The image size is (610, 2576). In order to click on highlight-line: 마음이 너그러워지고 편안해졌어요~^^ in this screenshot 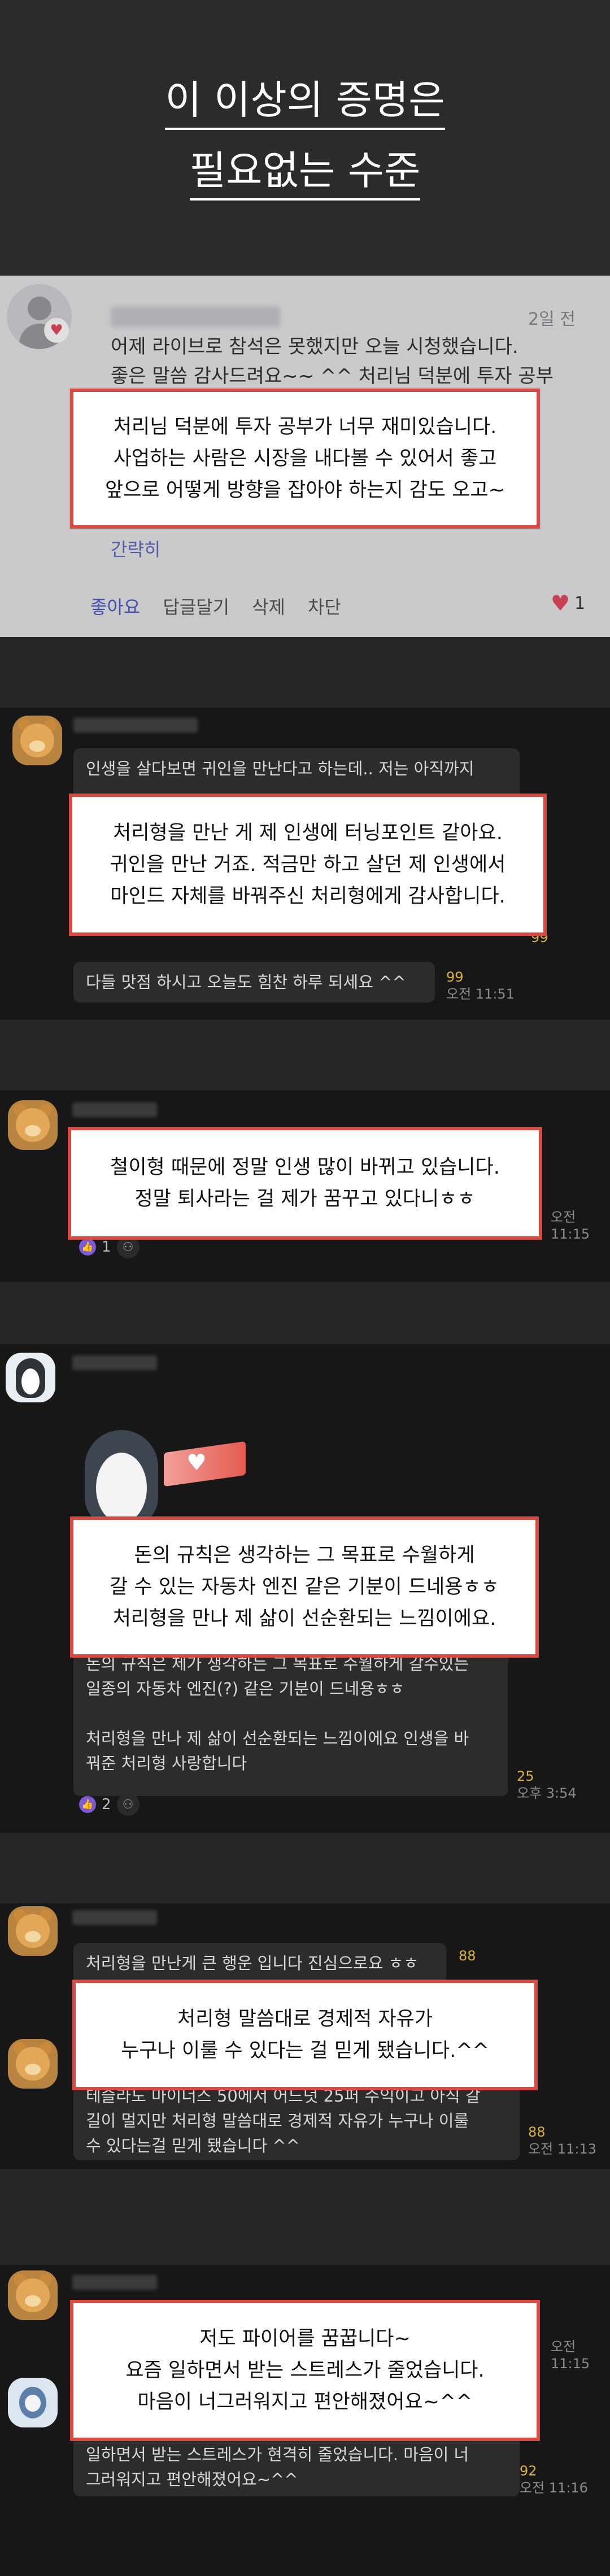, I will do `click(305, 2402)`.